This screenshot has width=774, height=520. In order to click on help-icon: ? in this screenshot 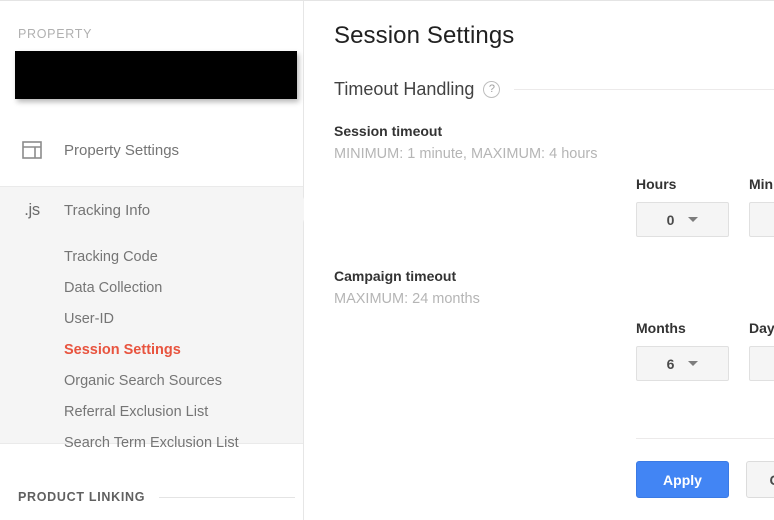, I will do `click(492, 89)`.